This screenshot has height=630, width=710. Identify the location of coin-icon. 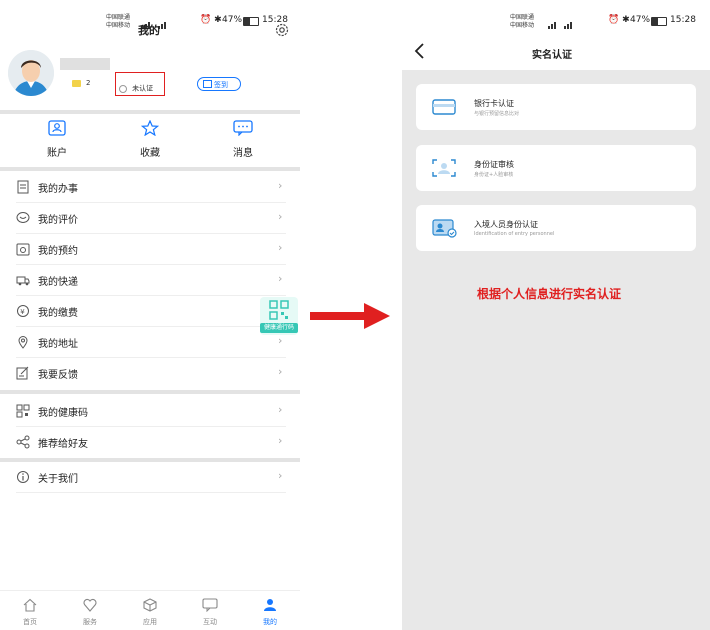
(76, 83).